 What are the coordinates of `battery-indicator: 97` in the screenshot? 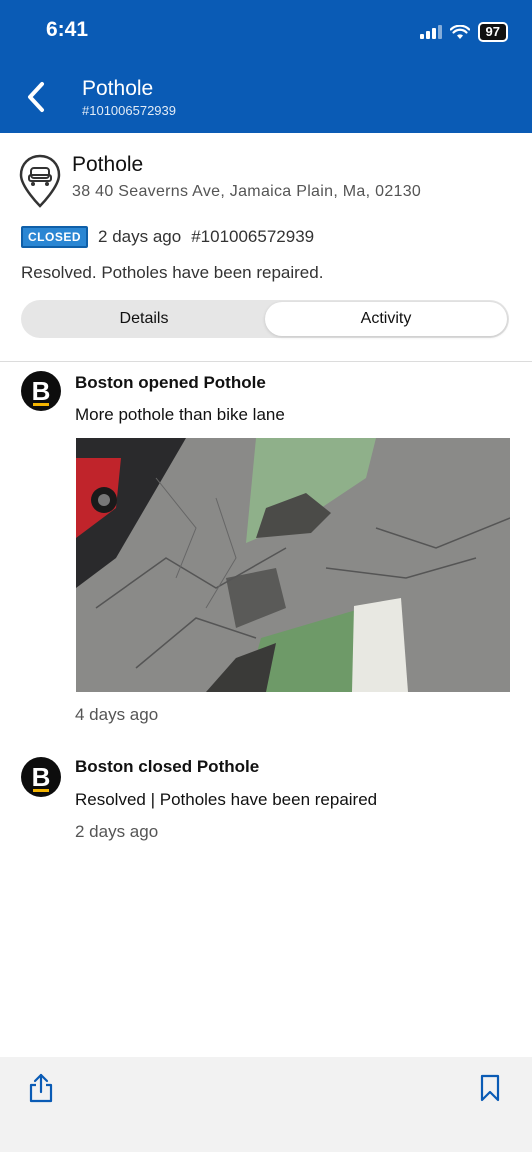 It's located at (492, 32).